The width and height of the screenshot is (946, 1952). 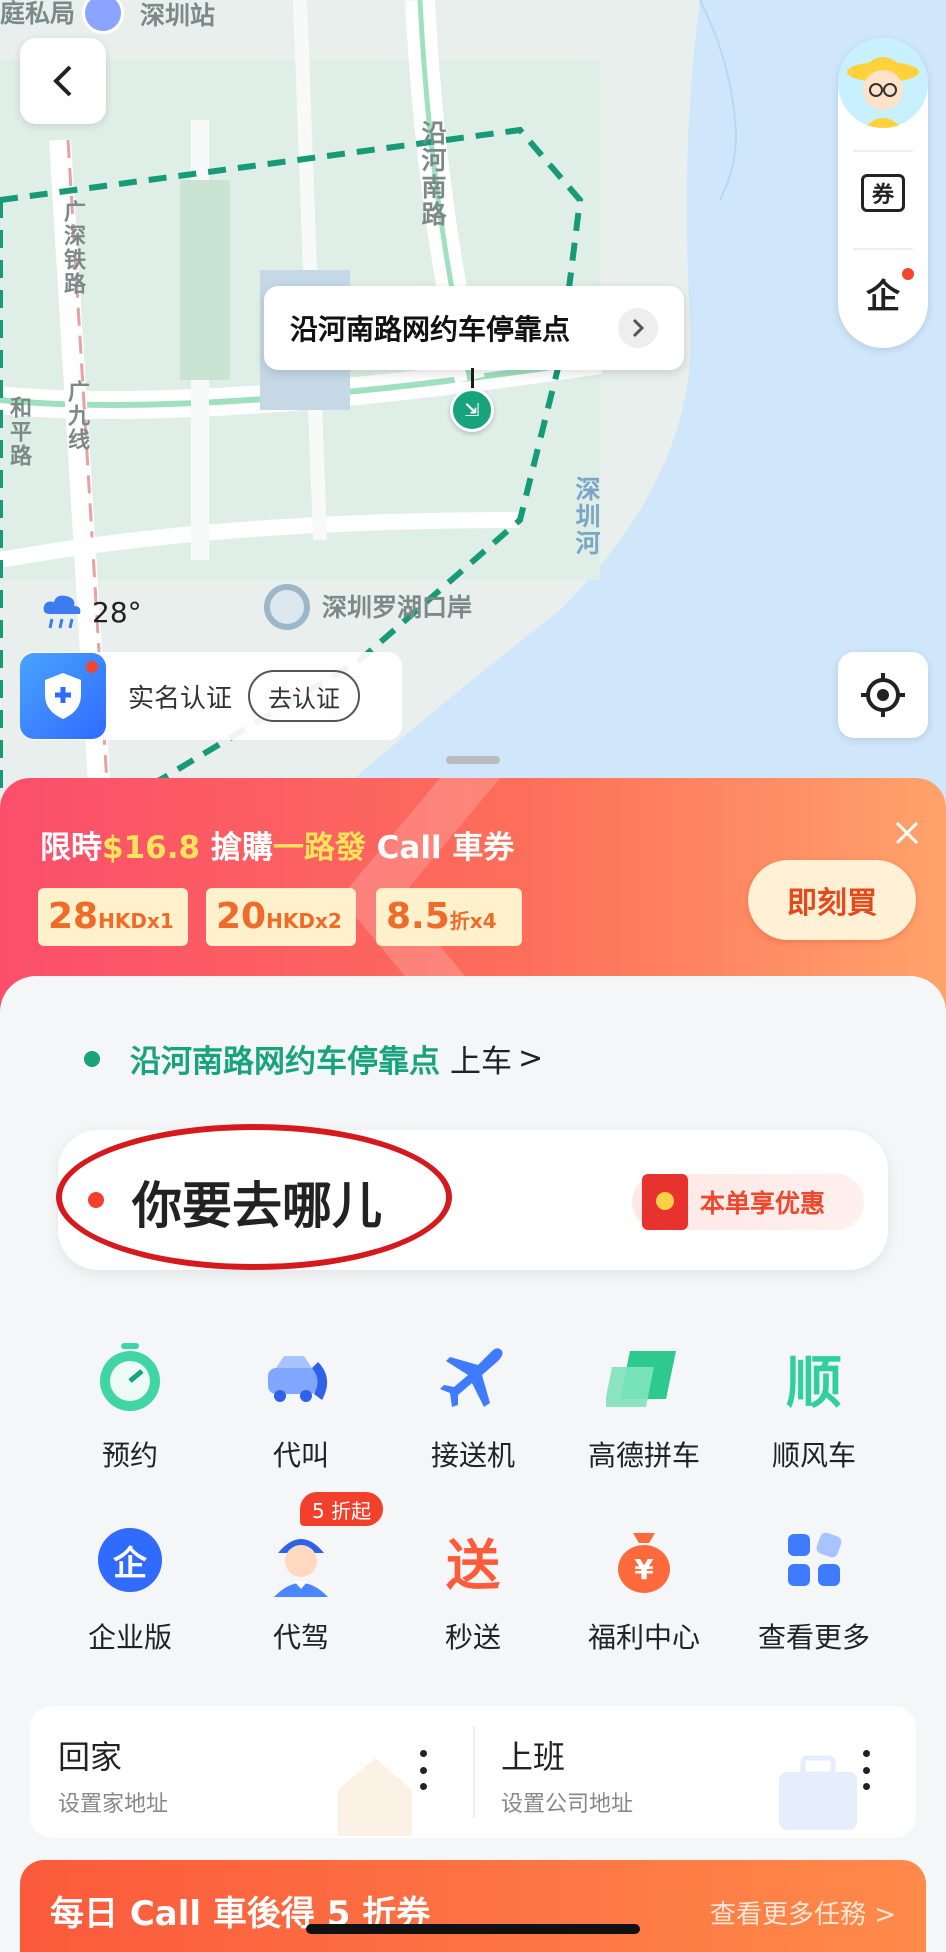 I want to click on buy-now-button: 即刻買, so click(x=832, y=900).